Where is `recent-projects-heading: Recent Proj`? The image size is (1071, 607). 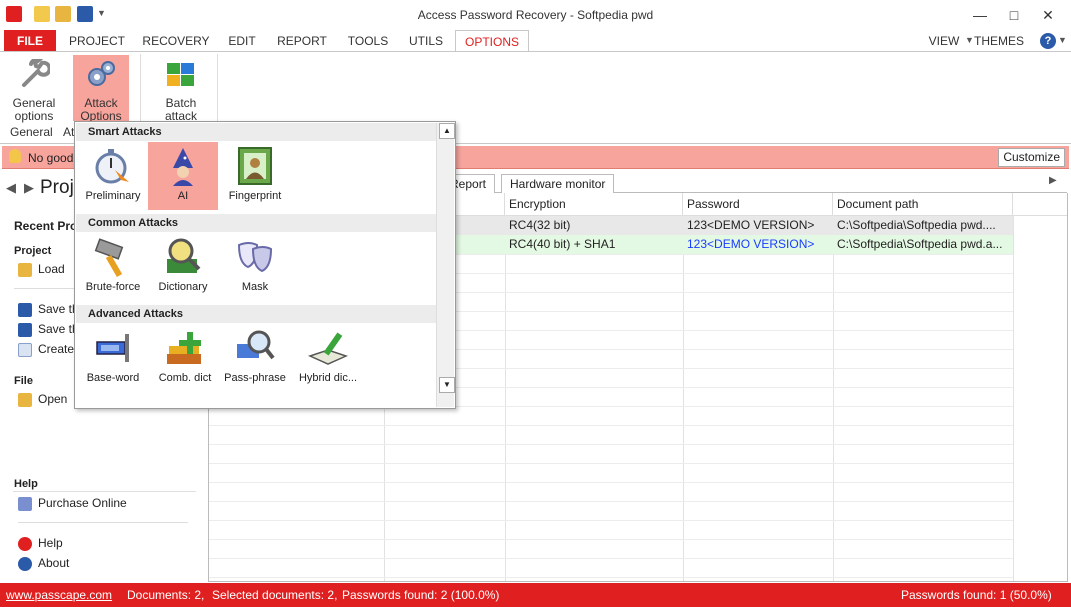
recent-projects-heading: Recent Proj is located at coordinates (47, 226).